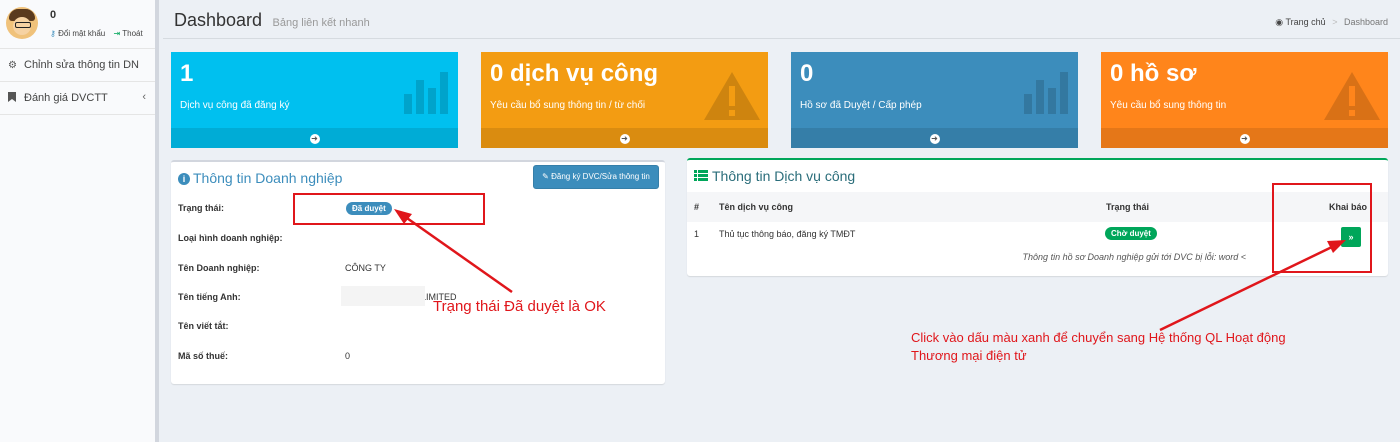 This screenshot has height=442, width=1400. What do you see at coordinates (969, 355) in the screenshot?
I see `annotation-click-green-line2: Thương mại điện tử` at bounding box center [969, 355].